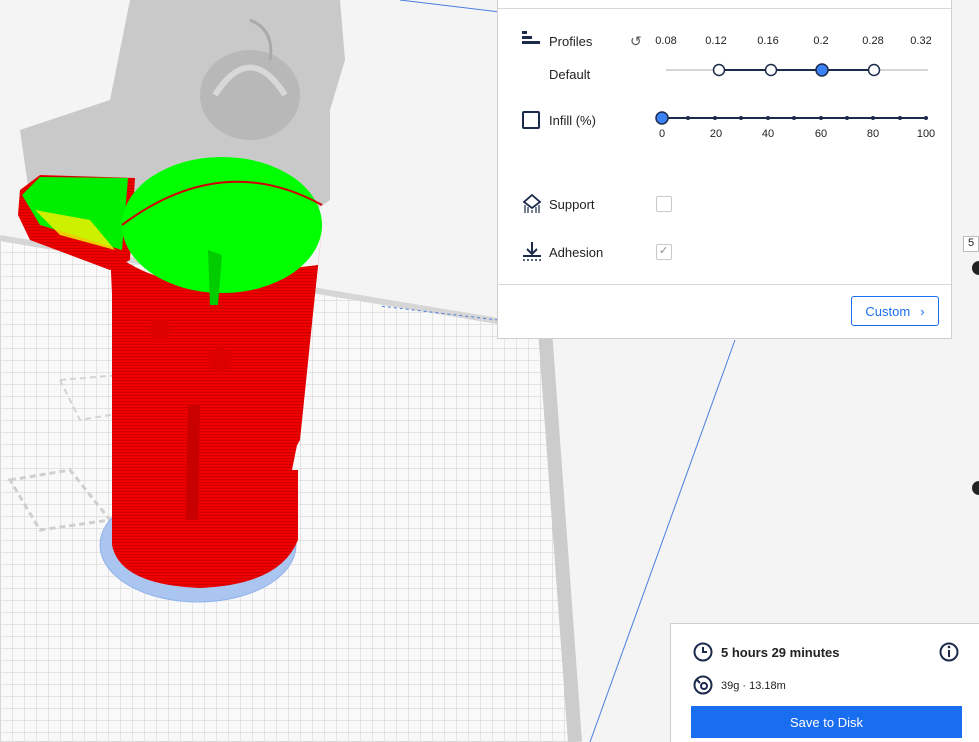  What do you see at coordinates (576, 252) in the screenshot?
I see `adhesion-label: Adhesion` at bounding box center [576, 252].